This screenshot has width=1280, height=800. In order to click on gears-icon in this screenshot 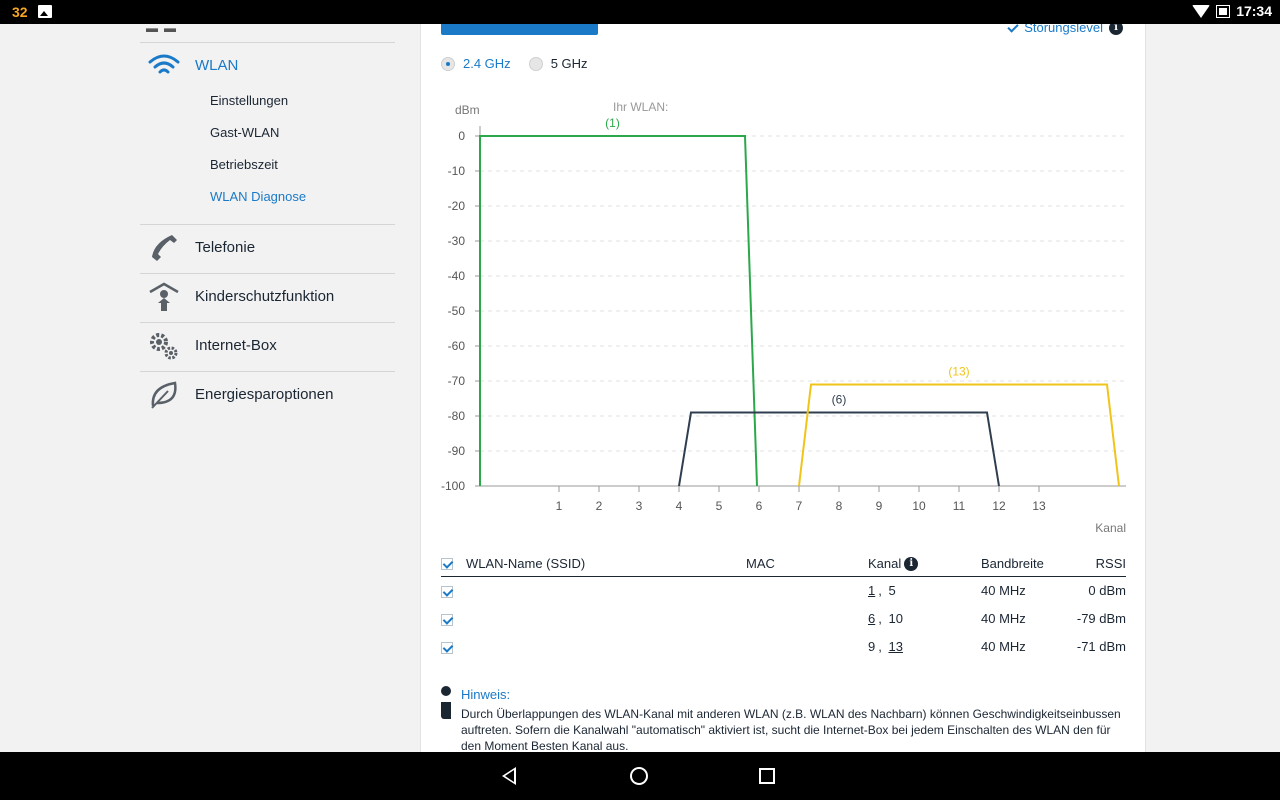, I will do `click(164, 346)`.